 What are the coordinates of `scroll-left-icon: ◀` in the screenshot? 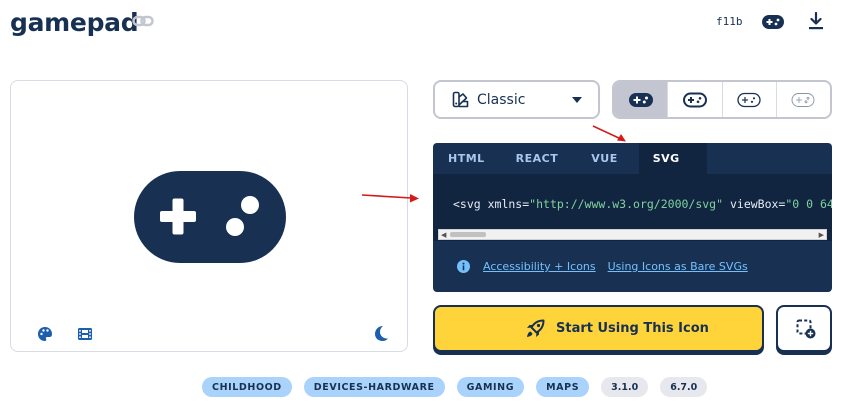 It's located at (443, 235).